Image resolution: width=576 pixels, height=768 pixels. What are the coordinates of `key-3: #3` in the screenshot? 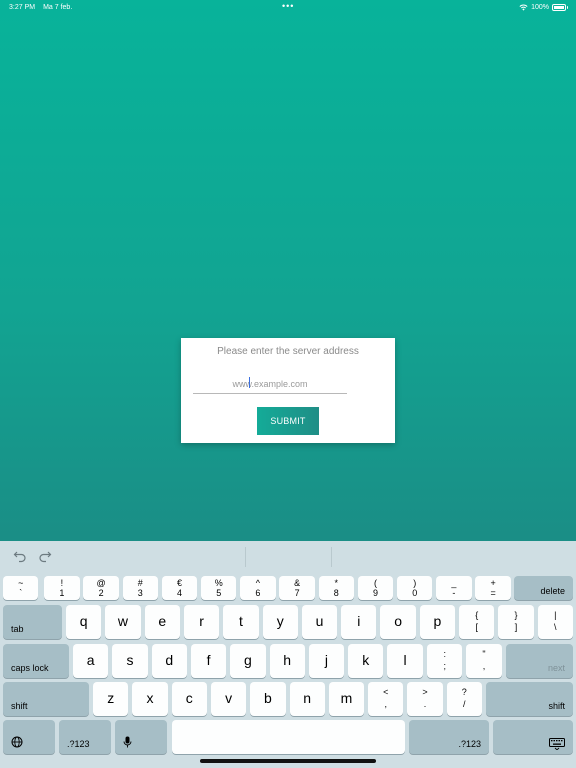 It's located at (140, 588).